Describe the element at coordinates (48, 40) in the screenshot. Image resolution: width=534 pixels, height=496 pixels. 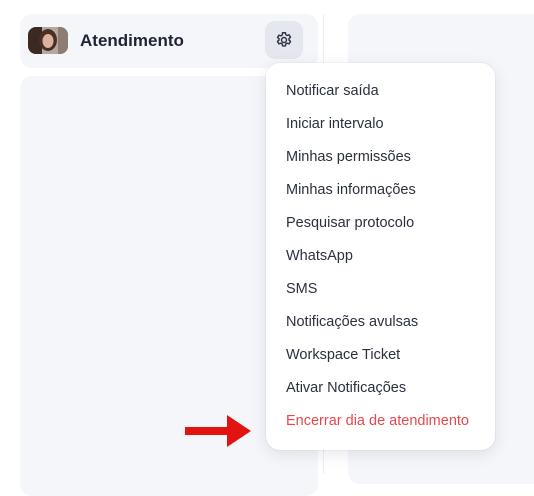
I see `avatar` at that location.